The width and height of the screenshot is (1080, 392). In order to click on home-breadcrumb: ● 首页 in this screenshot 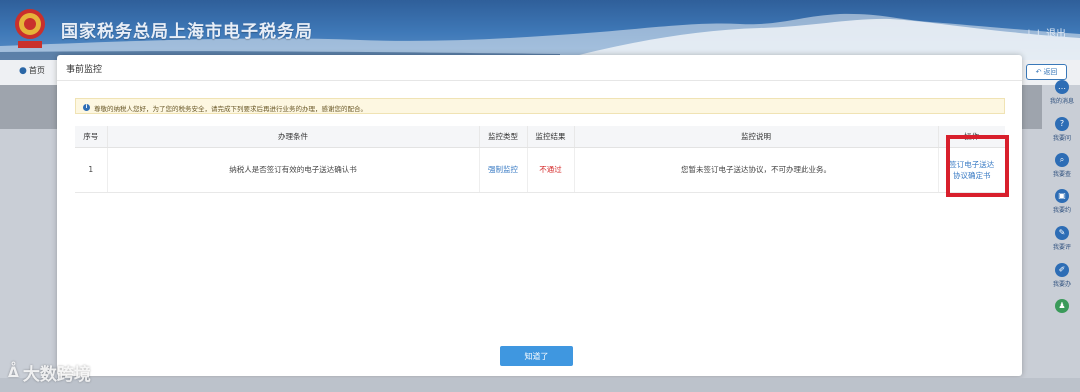, I will do `click(32, 70)`.